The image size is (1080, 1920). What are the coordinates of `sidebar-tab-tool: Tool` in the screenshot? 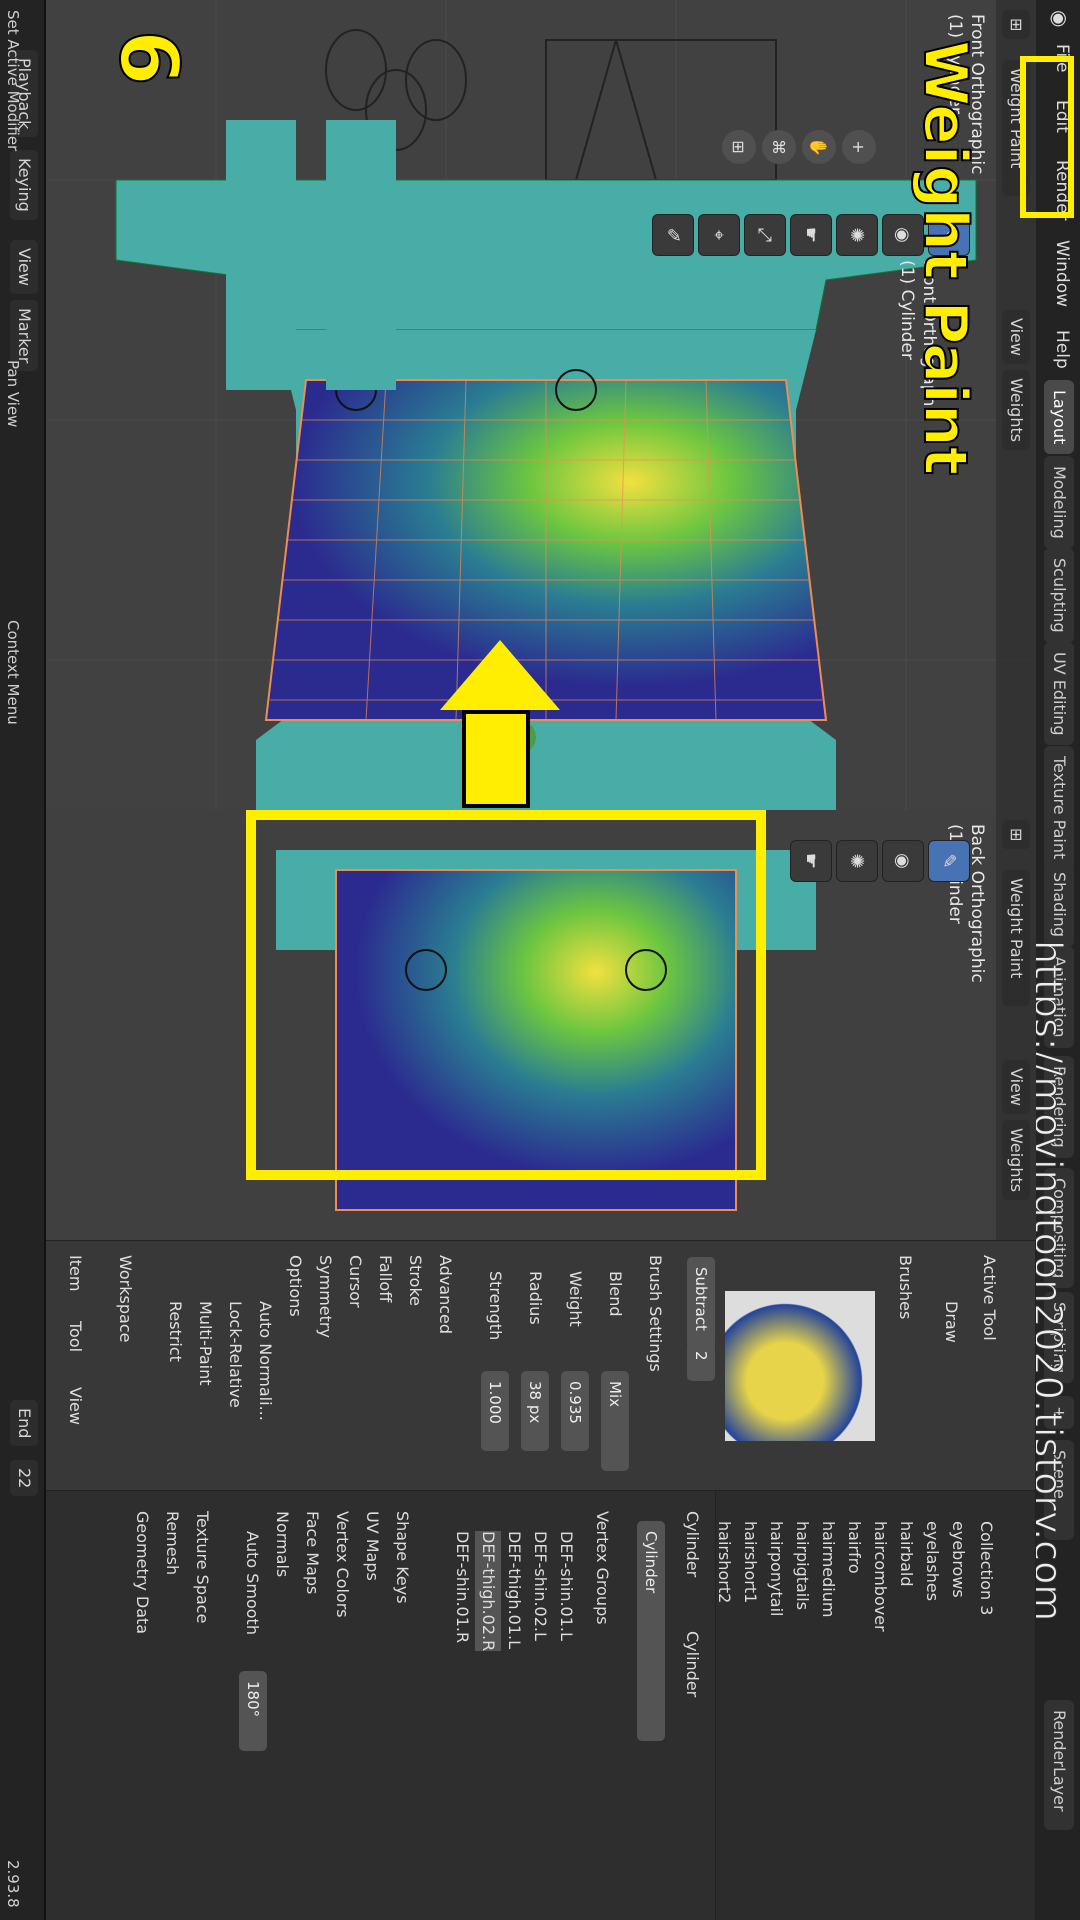 It's located at (75, 1336).